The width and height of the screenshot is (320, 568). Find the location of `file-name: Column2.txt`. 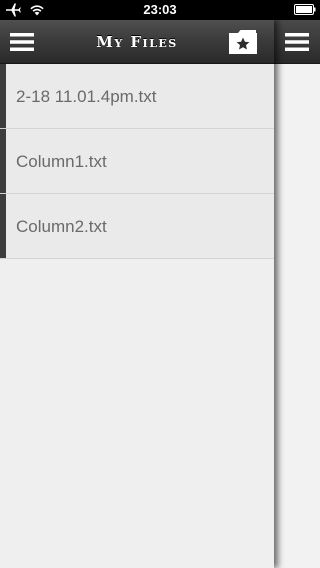

file-name: Column2.txt is located at coordinates (61, 226).